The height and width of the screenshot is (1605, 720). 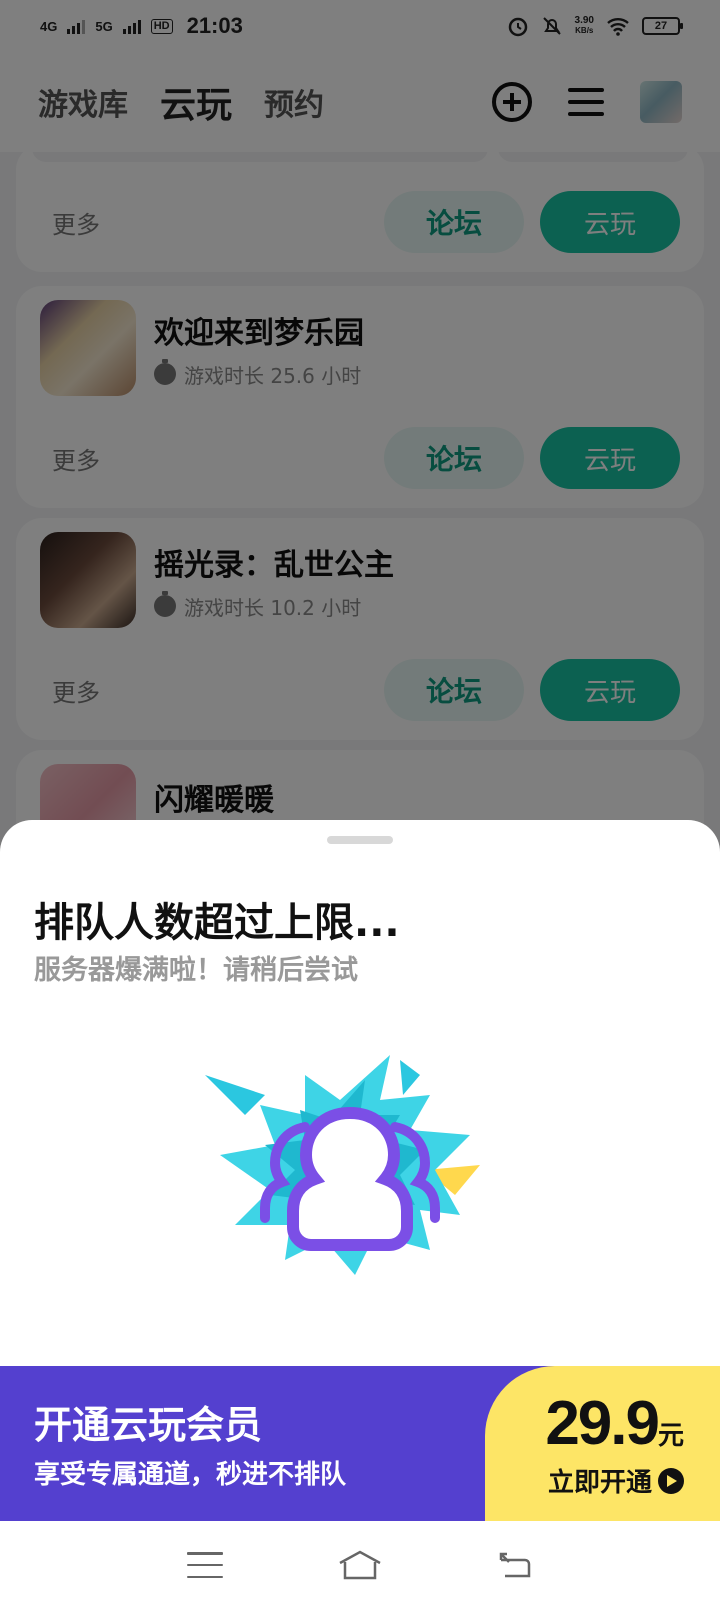 What do you see at coordinates (360, 1443) in the screenshot?
I see `vip-upsell-banner: 开通云玩会员 享受专属通道，秒进不排队 29.9元 立即开通` at bounding box center [360, 1443].